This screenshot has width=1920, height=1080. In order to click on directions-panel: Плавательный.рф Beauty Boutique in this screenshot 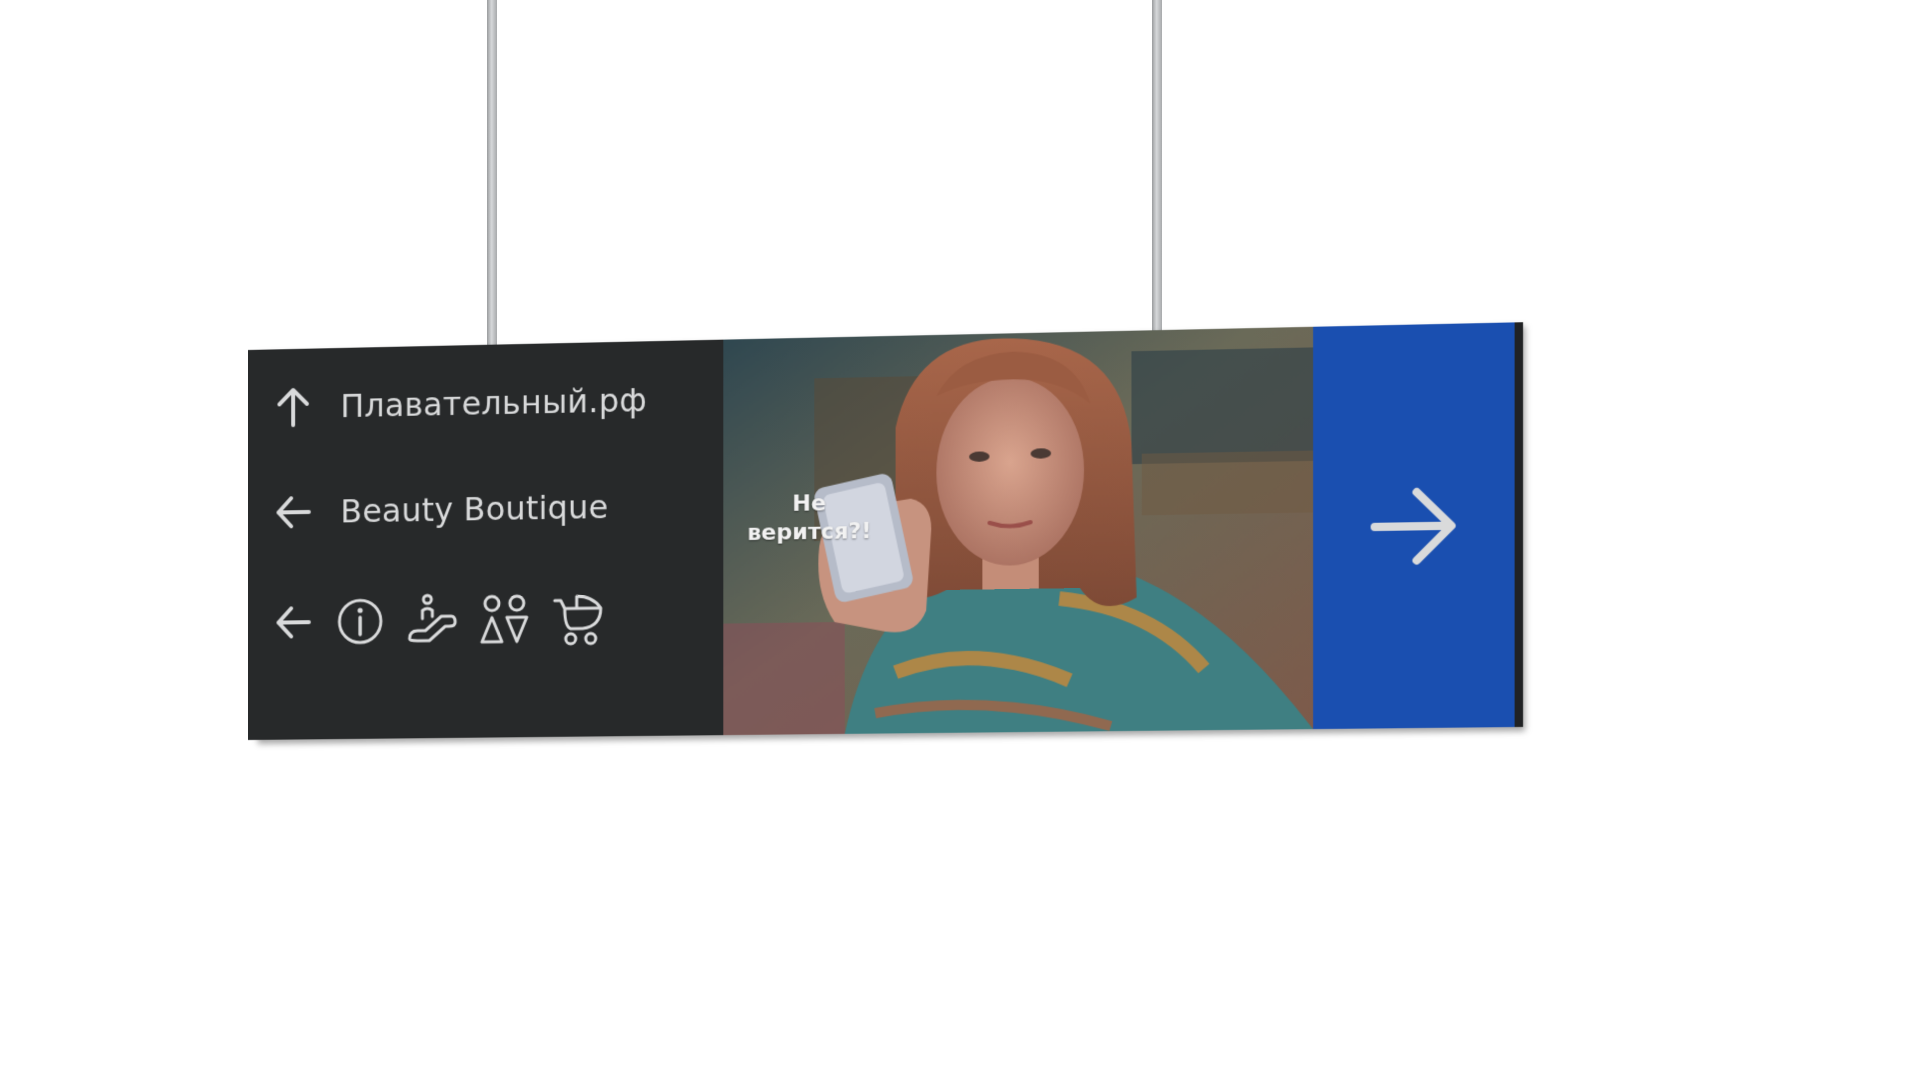, I will do `click(486, 539)`.